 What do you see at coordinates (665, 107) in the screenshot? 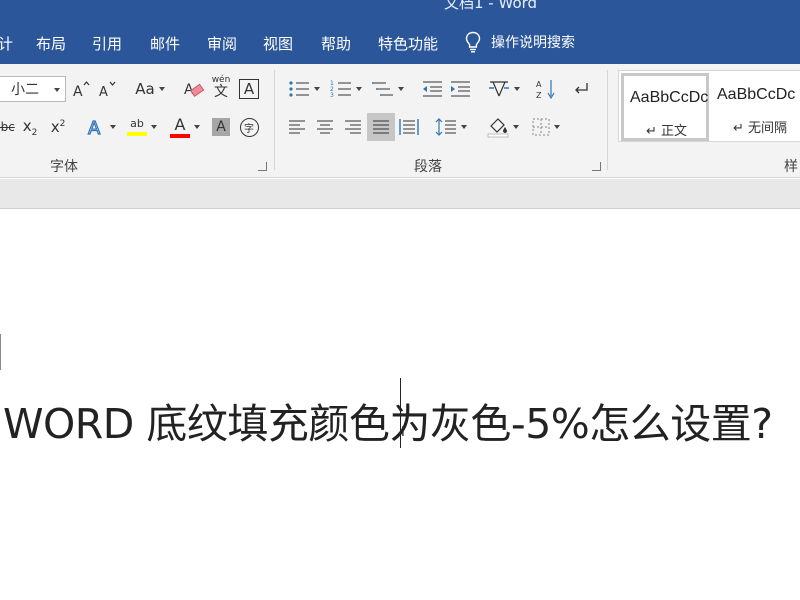
I see `style-normal: AaBbCcDc ↵ 正文` at bounding box center [665, 107].